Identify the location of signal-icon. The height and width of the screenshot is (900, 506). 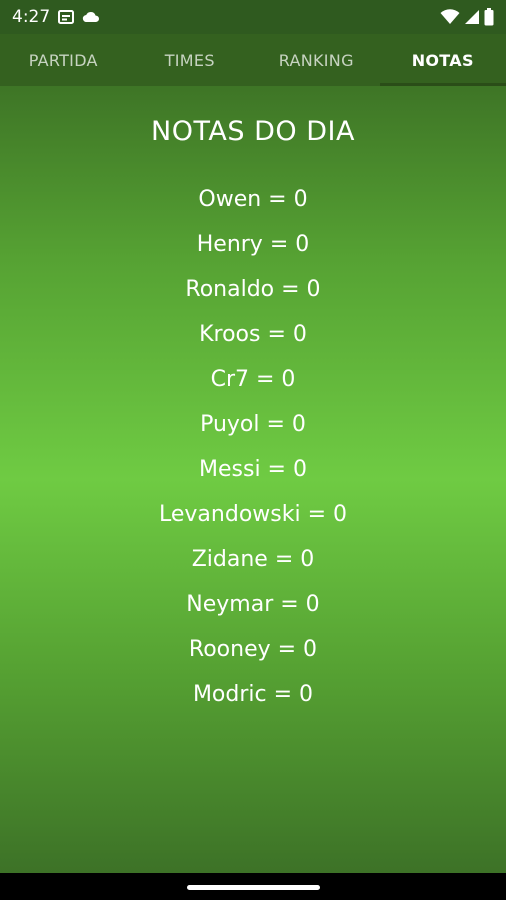
(472, 17).